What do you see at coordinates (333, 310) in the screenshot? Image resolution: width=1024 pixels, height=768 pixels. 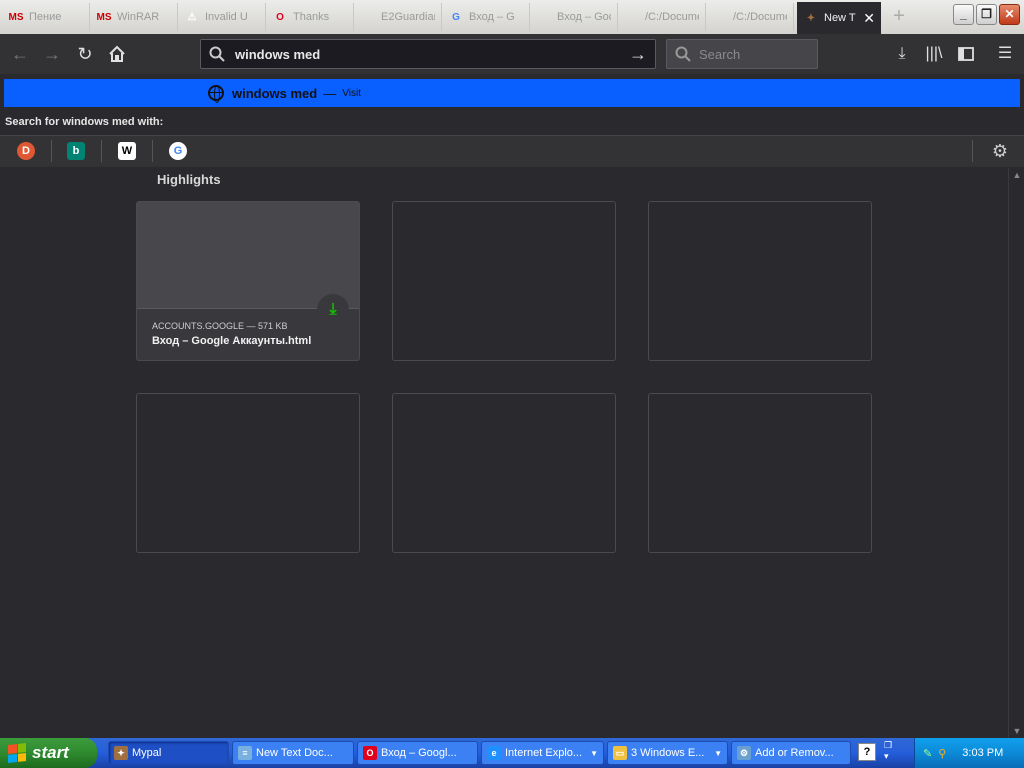 I see `download-badge-icon: ⤓` at bounding box center [333, 310].